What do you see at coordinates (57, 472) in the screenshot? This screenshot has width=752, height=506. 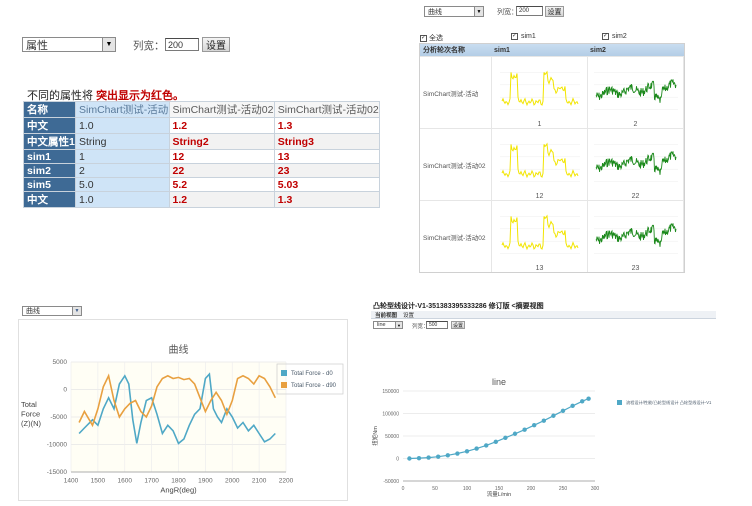 I see `y-tick-label: -15000` at bounding box center [57, 472].